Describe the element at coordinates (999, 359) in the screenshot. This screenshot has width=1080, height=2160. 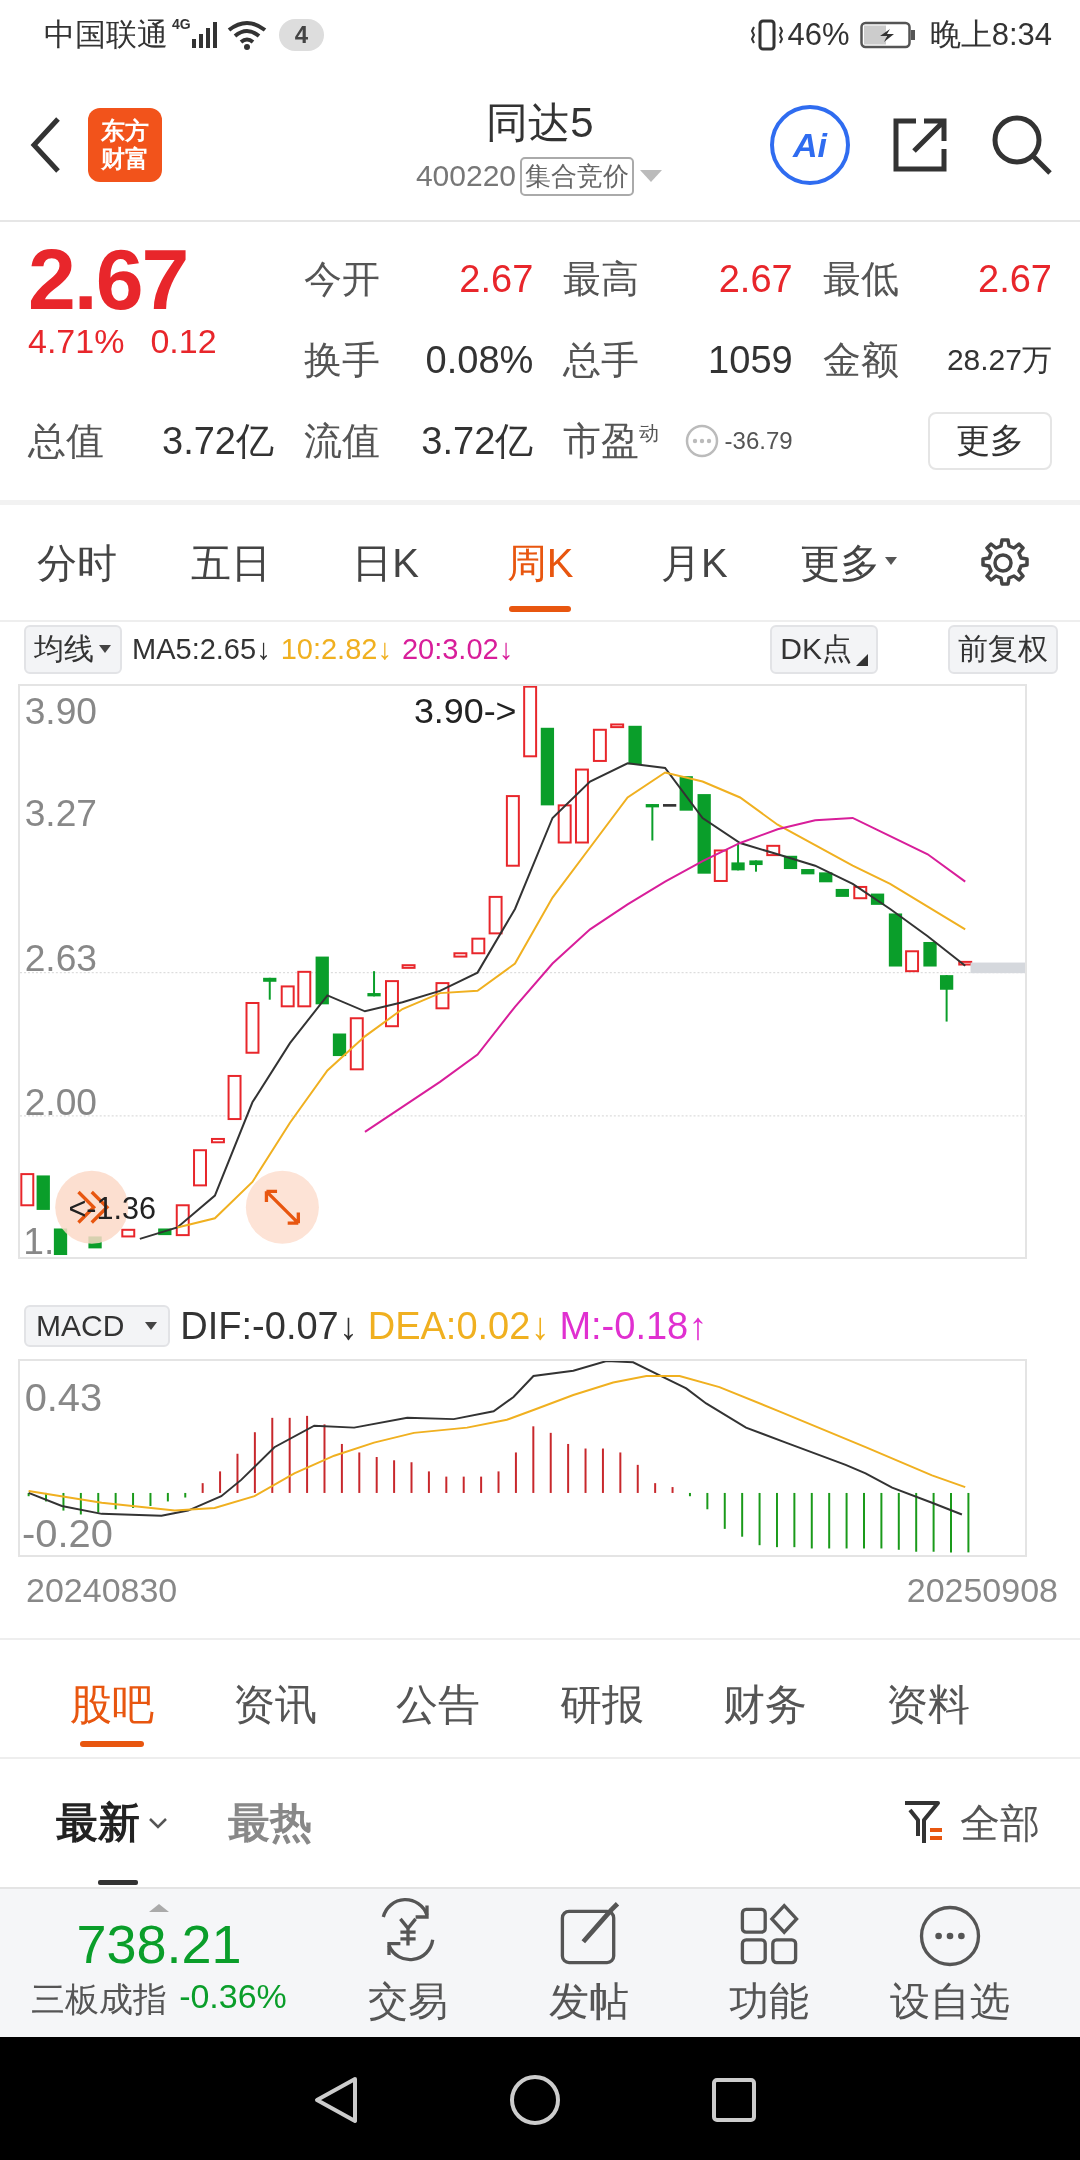
I see `stat-value: 28.27万` at that location.